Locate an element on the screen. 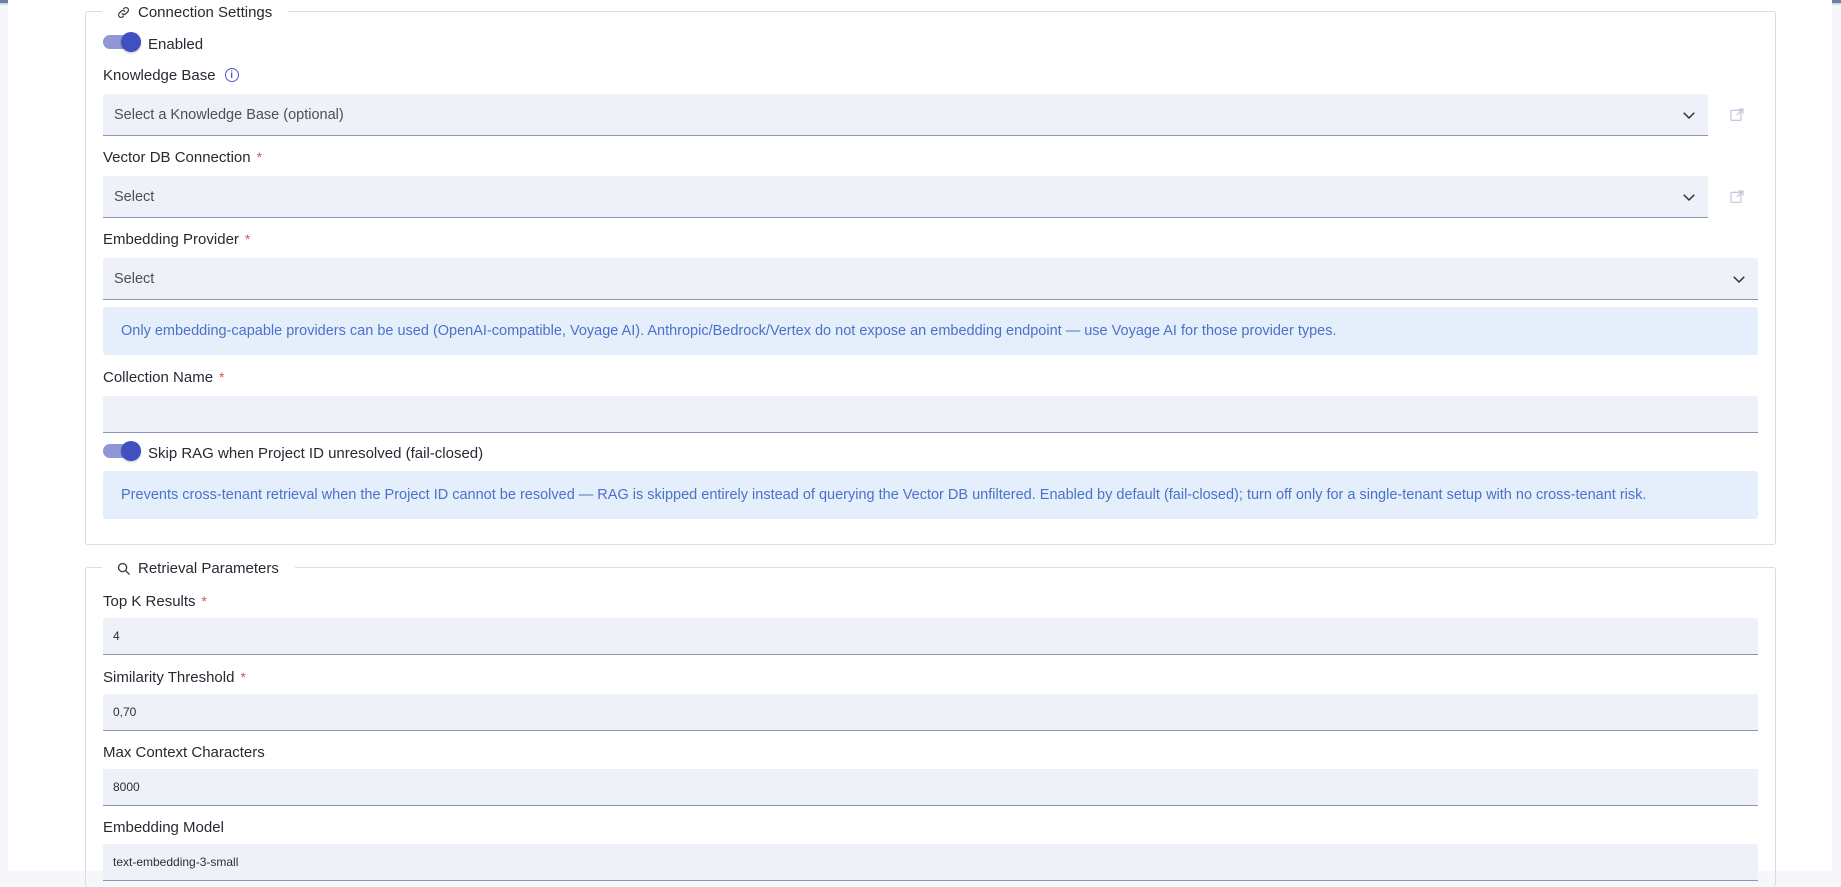 This screenshot has height=887, width=1841. top-k-label-text: Top K Results is located at coordinates (149, 601).